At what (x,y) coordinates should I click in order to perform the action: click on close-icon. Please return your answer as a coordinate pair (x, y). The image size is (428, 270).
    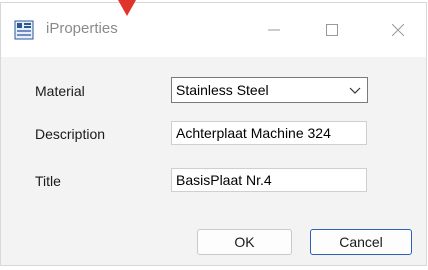
    Looking at the image, I should click on (398, 30).